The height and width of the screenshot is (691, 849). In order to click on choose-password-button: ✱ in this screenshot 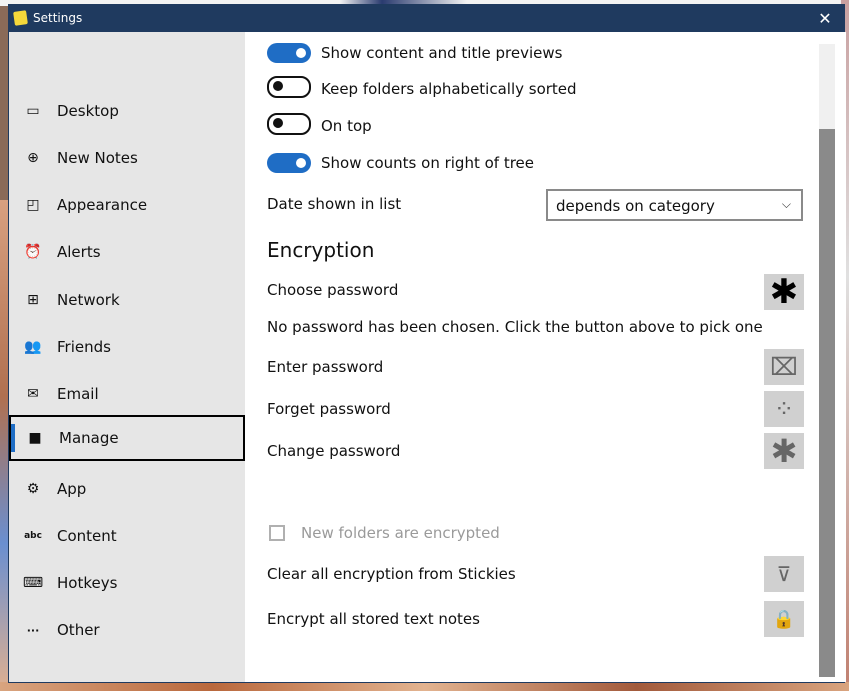, I will do `click(784, 292)`.